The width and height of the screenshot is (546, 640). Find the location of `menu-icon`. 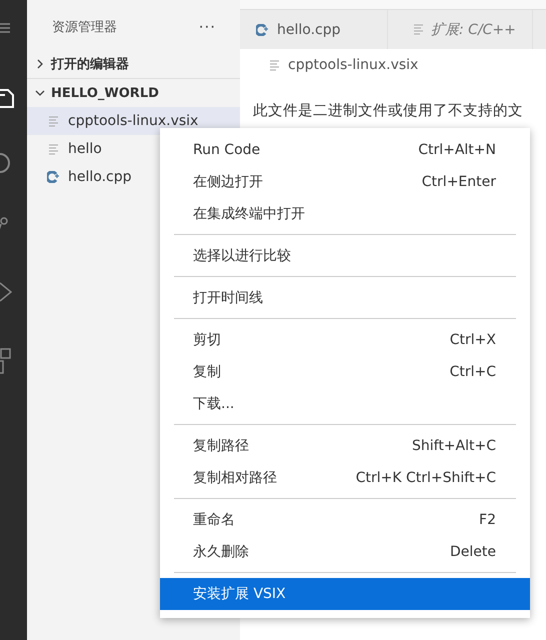

menu-icon is located at coordinates (5, 28).